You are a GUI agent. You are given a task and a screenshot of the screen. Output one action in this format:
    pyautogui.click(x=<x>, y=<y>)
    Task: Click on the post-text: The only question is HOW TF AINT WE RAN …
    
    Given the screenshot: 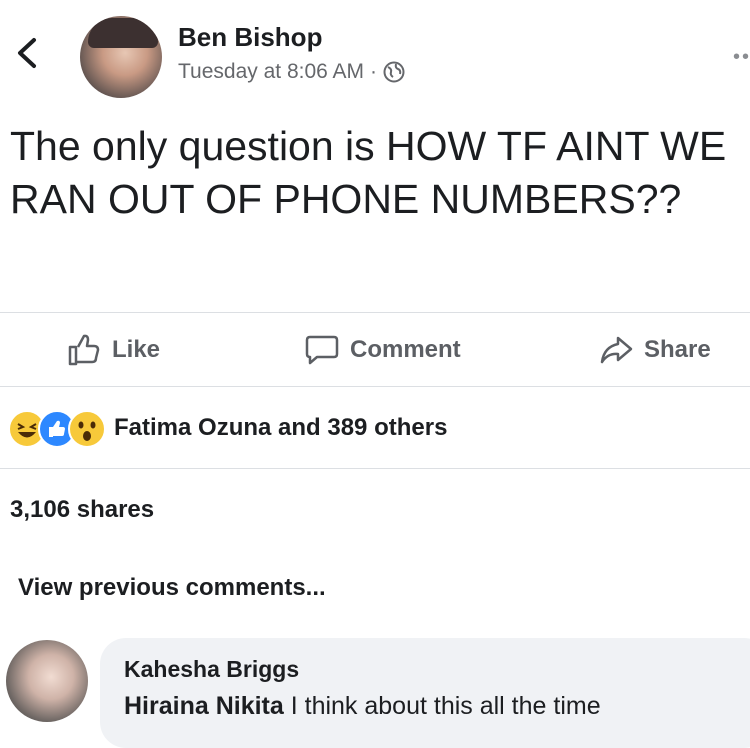 What is the action you would take?
    pyautogui.click(x=368, y=172)
    